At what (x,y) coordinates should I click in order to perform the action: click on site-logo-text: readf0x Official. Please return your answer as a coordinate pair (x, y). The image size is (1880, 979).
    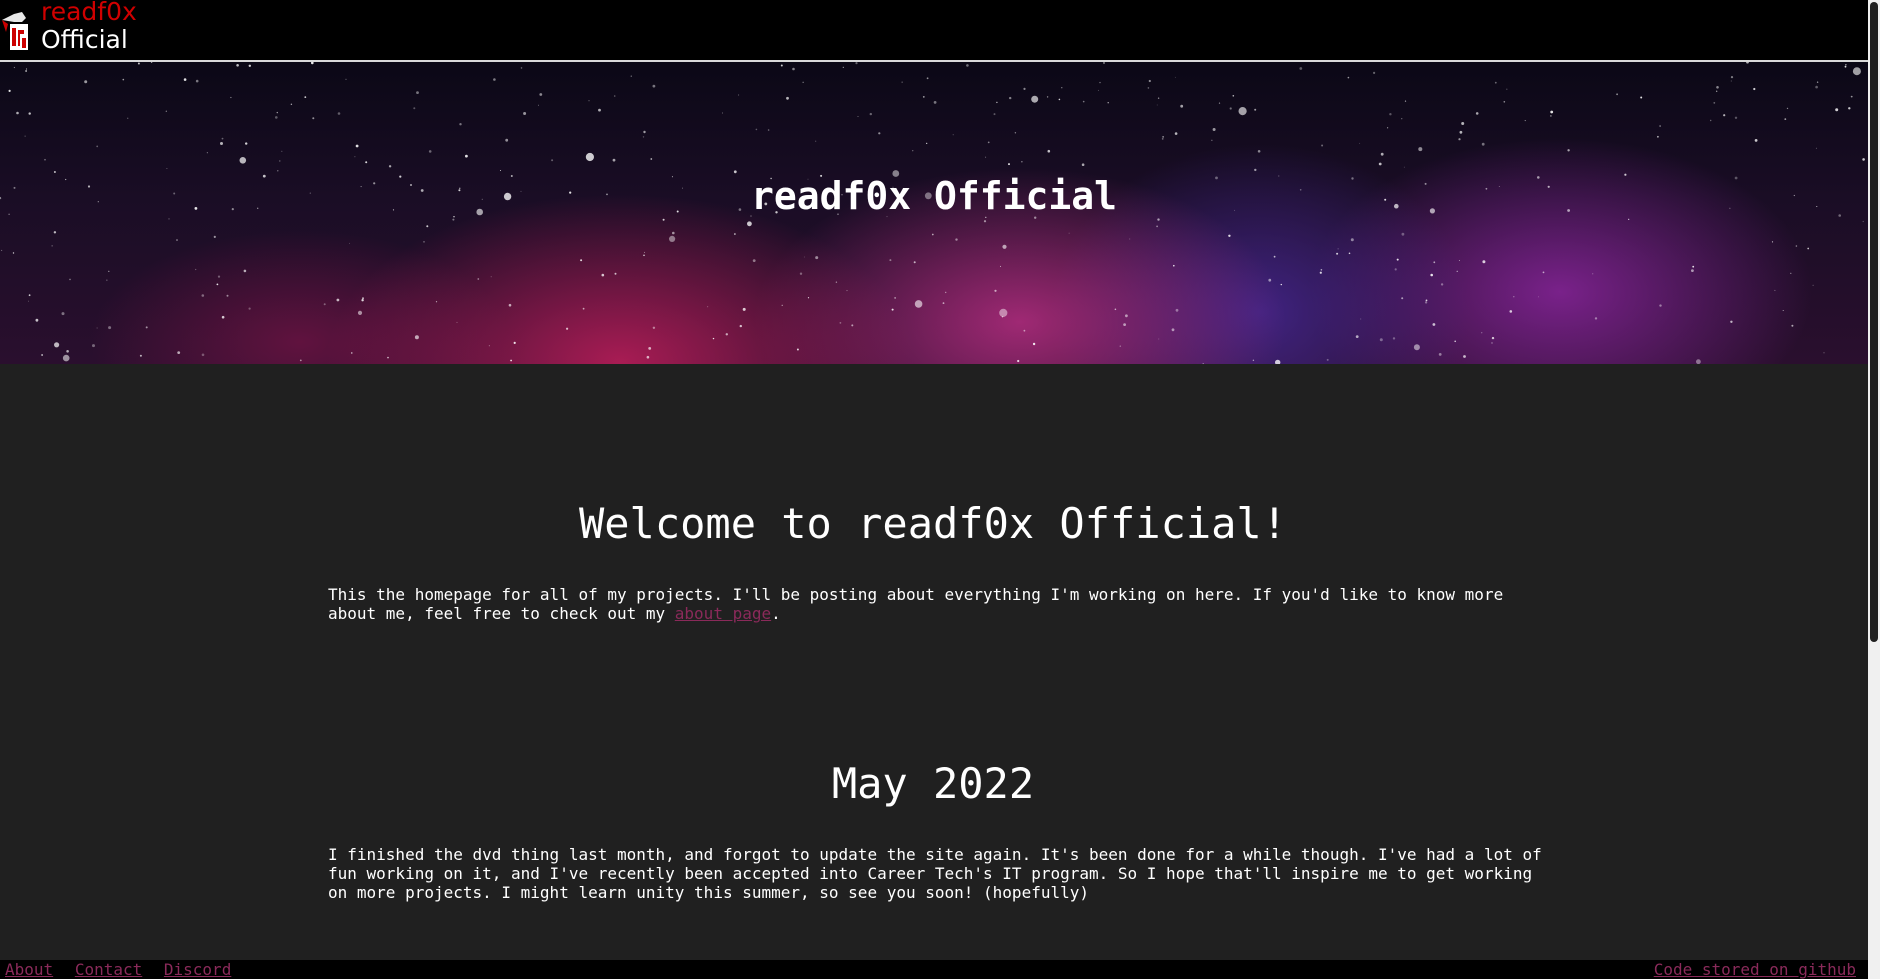
    Looking at the image, I should click on (89, 27).